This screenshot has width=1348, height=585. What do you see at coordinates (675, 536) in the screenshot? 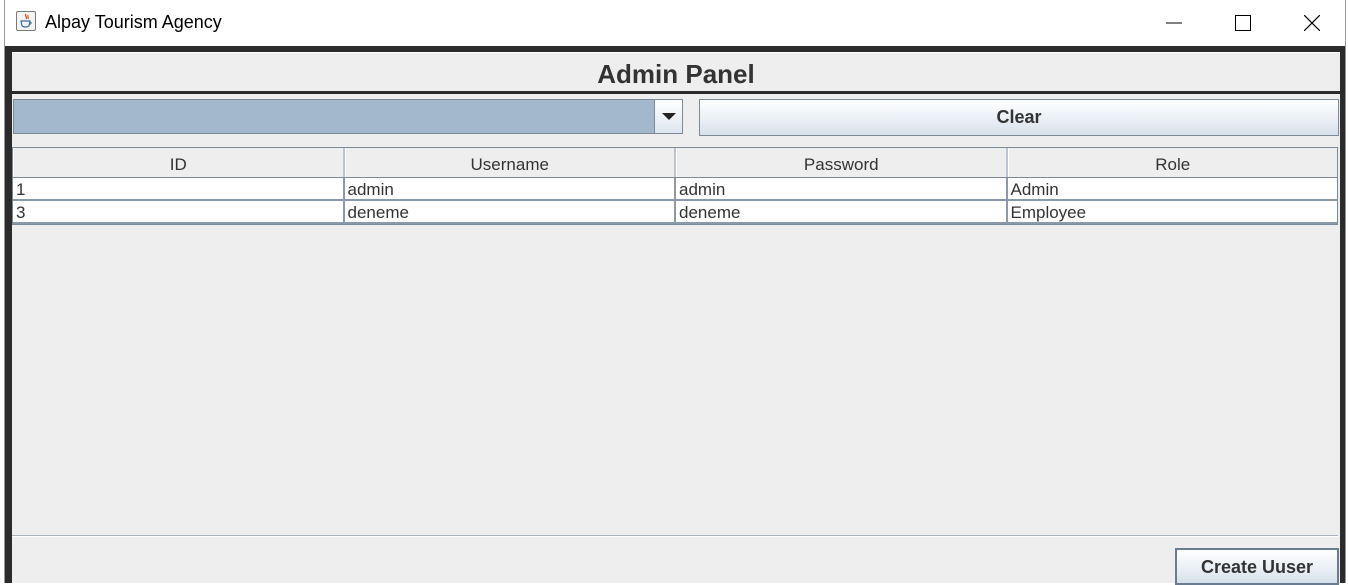
I see `divider-highlight` at bounding box center [675, 536].